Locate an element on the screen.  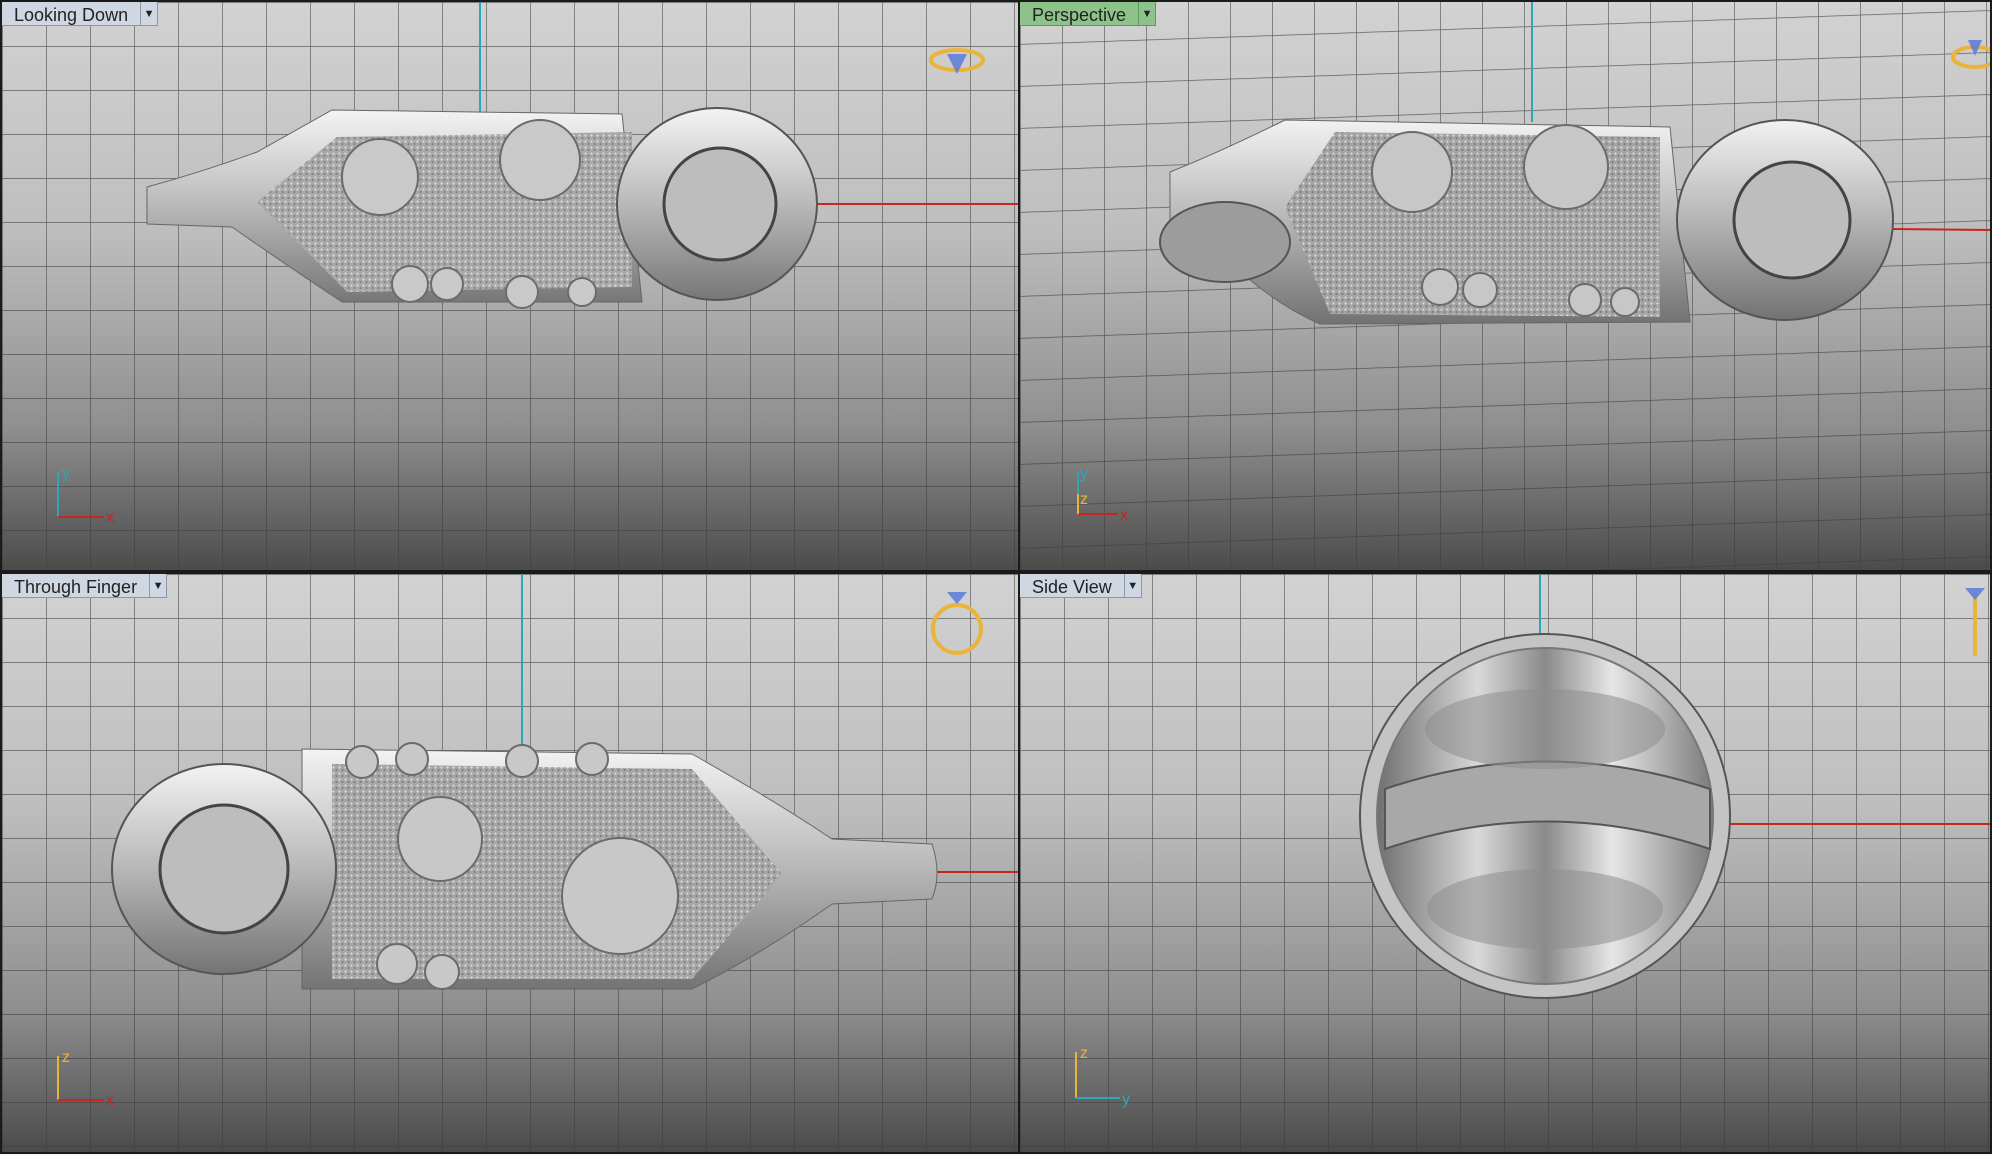
viewport-title-tab: Side View ▼ is located at coordinates (1081, 586).